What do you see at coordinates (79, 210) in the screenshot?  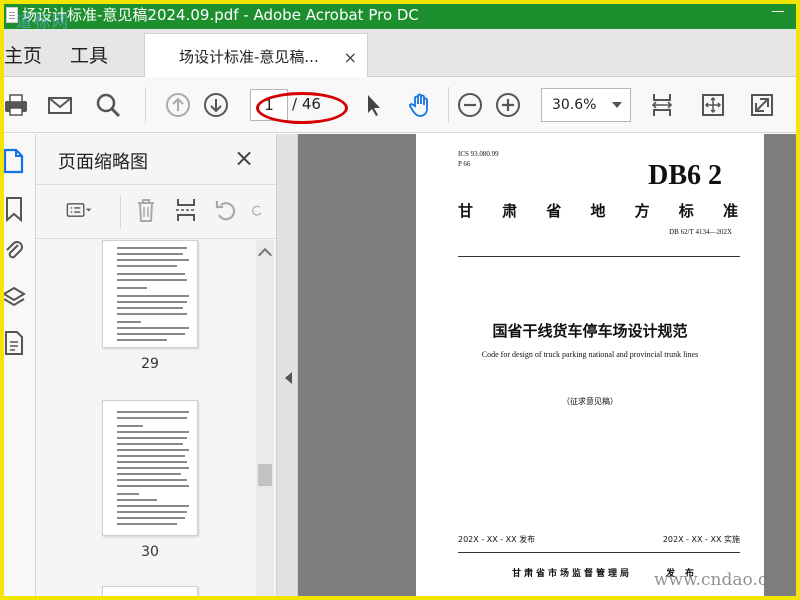 I see `options-menu-icon` at bounding box center [79, 210].